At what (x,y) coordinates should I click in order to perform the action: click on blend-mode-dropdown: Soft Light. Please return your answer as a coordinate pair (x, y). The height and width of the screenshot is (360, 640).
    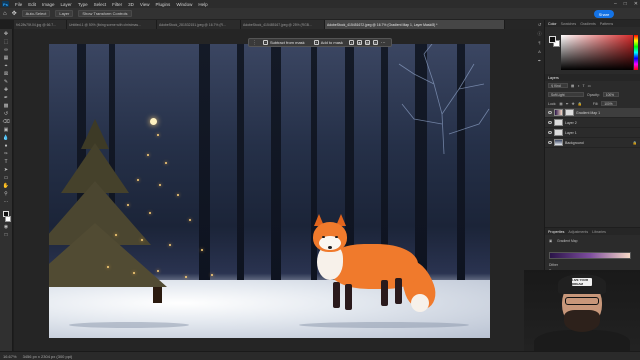
    Looking at the image, I should click on (566, 94).